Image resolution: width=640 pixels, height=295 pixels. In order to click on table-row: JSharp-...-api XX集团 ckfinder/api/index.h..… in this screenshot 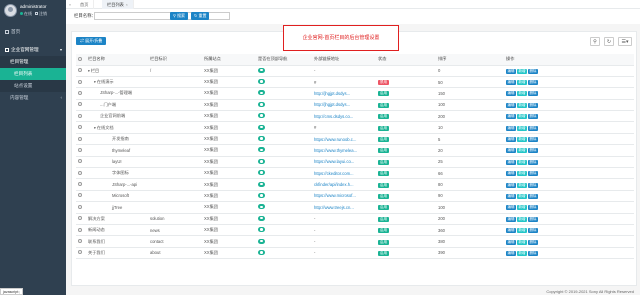, I will do `click(355, 184)`.